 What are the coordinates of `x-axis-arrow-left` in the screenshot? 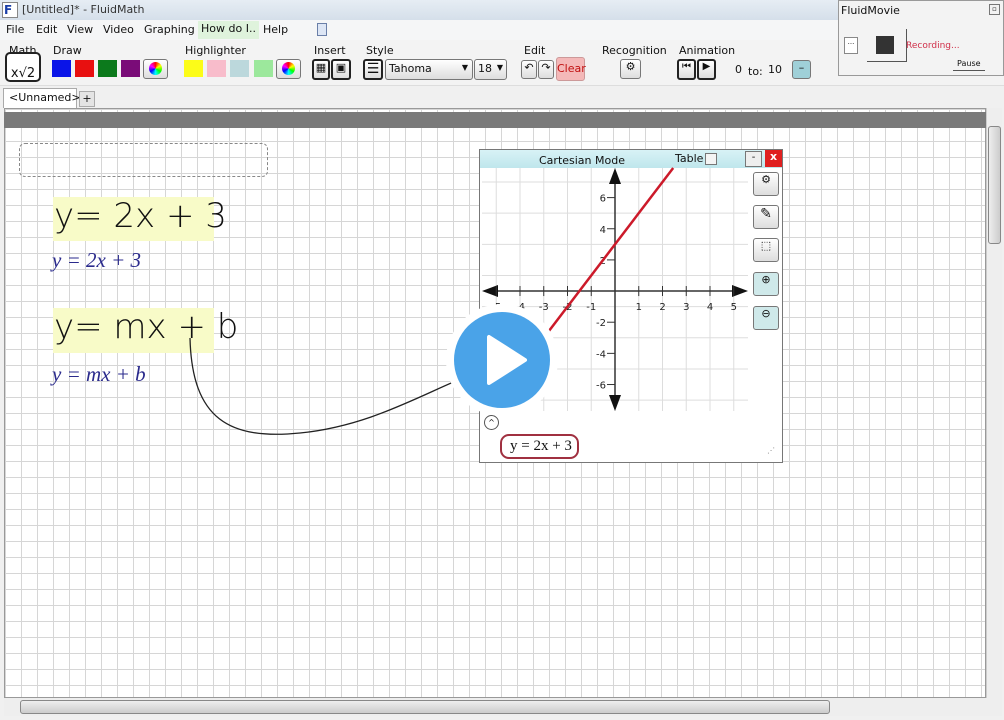 It's located at (490, 291).